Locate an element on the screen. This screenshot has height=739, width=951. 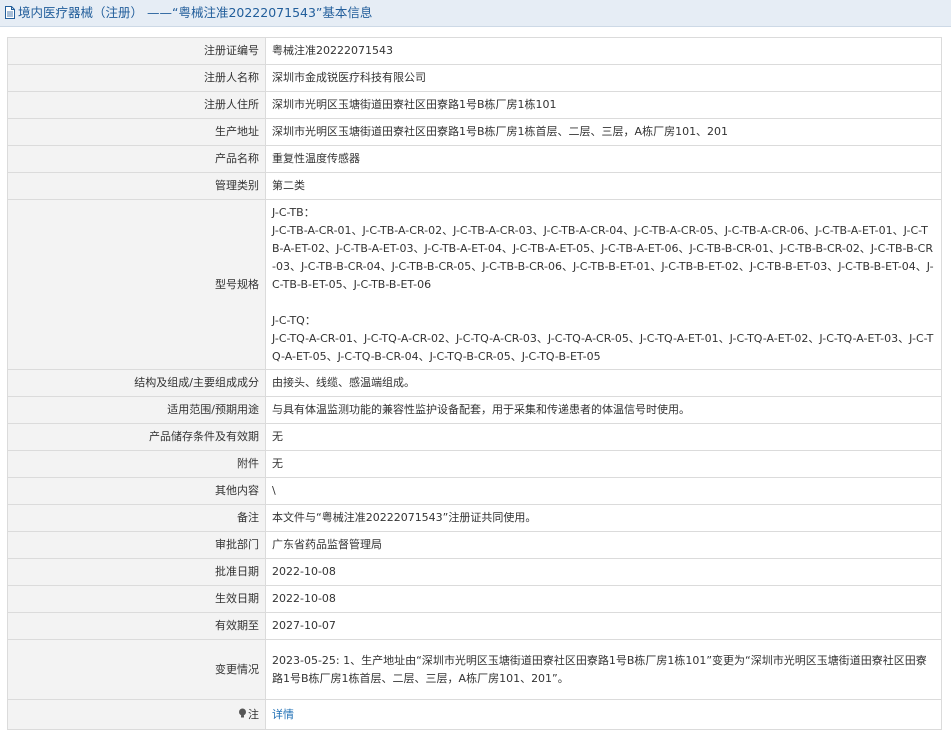
row-label: 注册人住所 is located at coordinates (136, 105).